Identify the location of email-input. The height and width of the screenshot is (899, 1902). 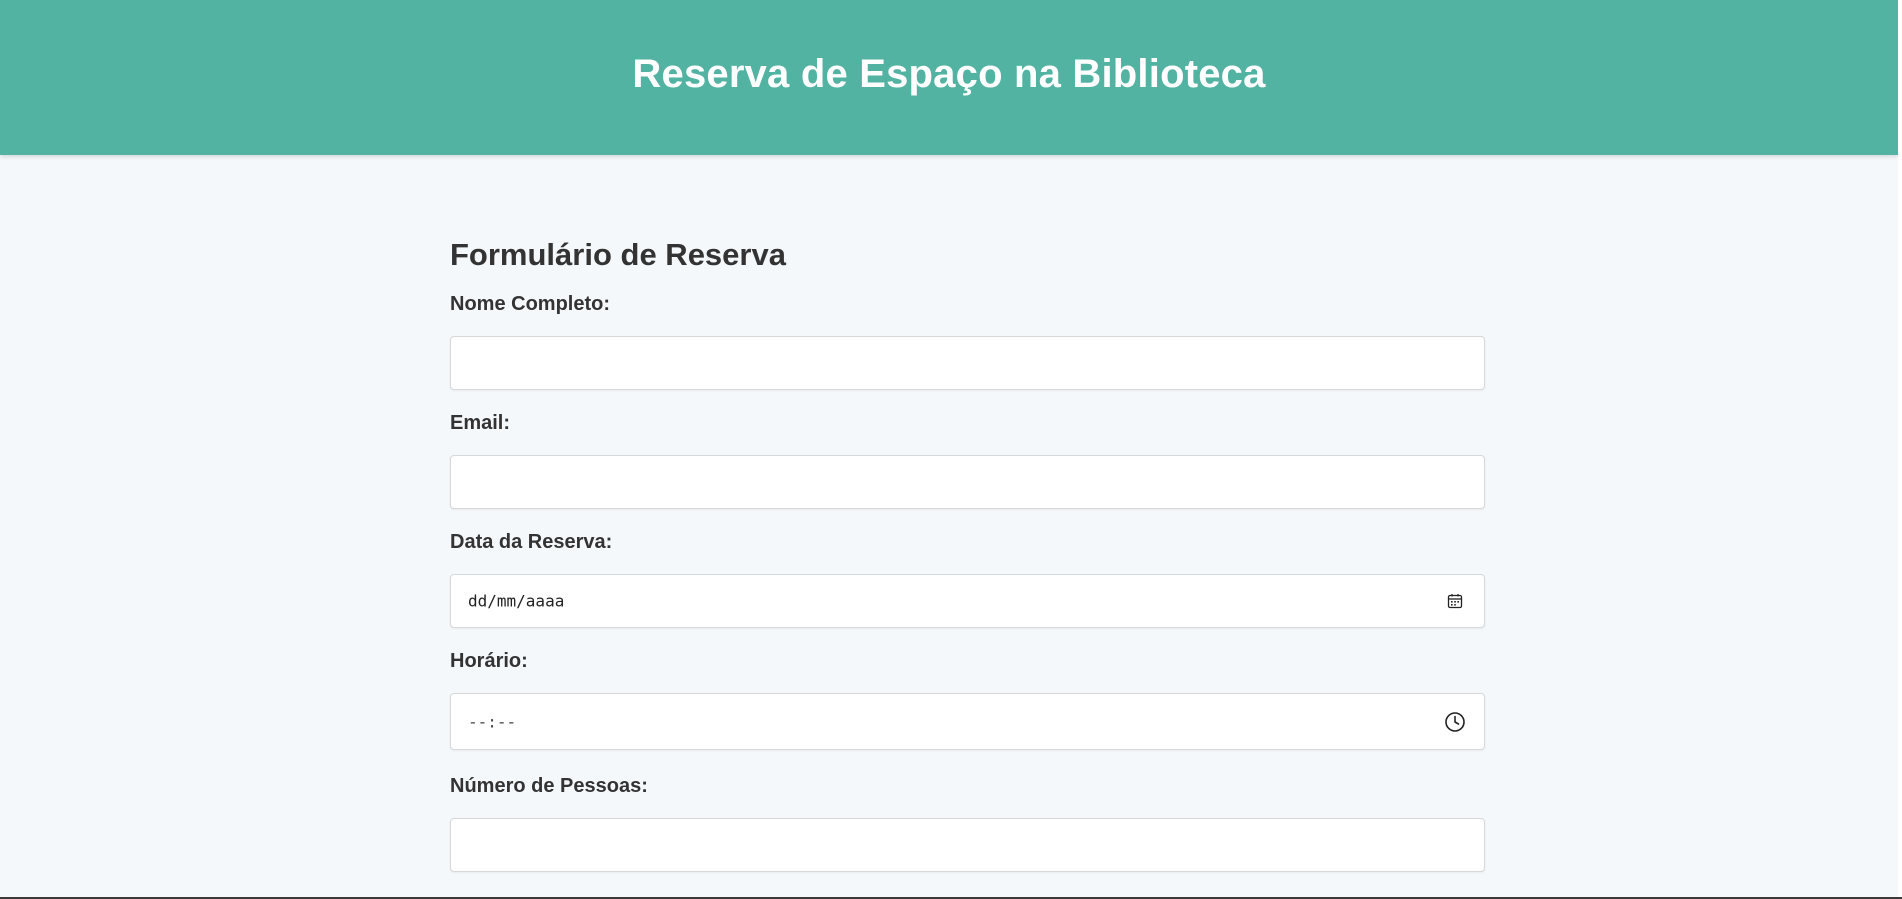
(967, 482).